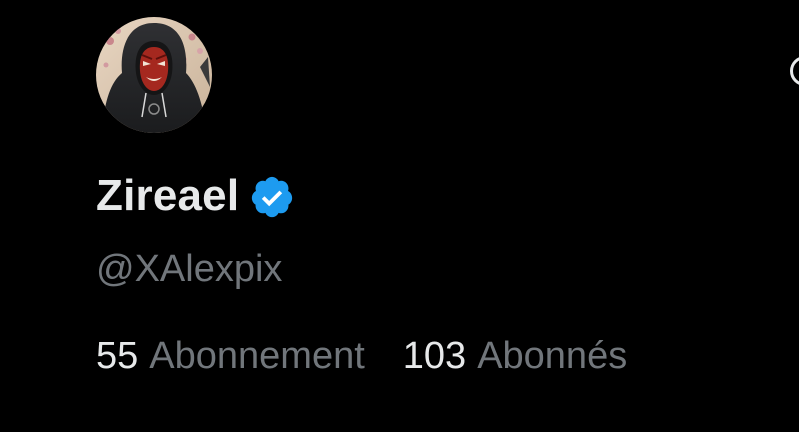 The height and width of the screenshot is (432, 799). Describe the element at coordinates (117, 356) in the screenshot. I see `following-count: 55` at that location.